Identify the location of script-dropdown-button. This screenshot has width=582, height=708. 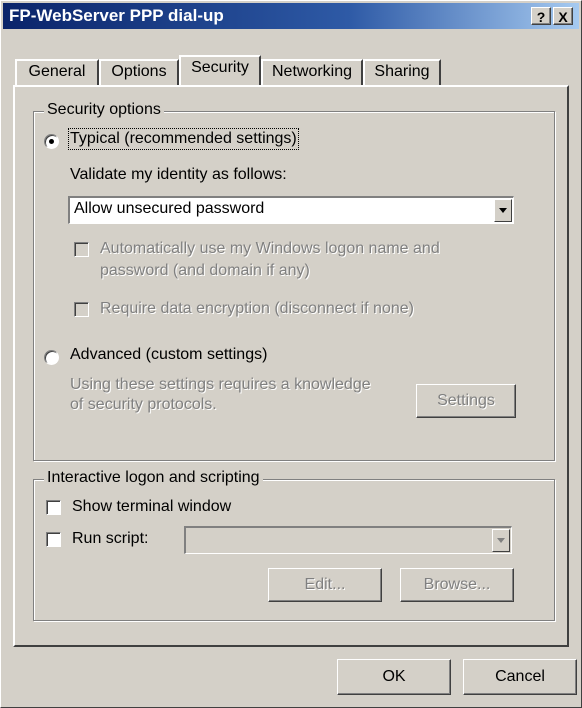
(501, 540).